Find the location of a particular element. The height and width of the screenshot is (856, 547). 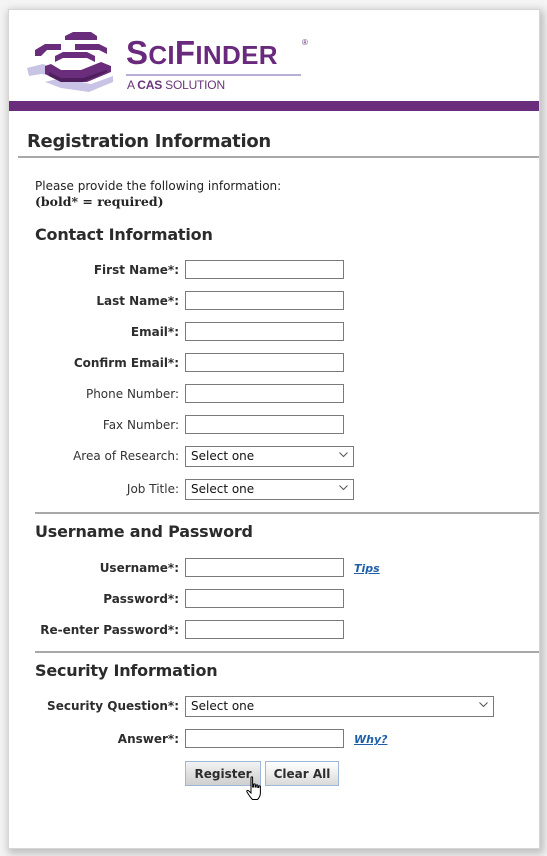

hand-pointer-icon is located at coordinates (253, 788).